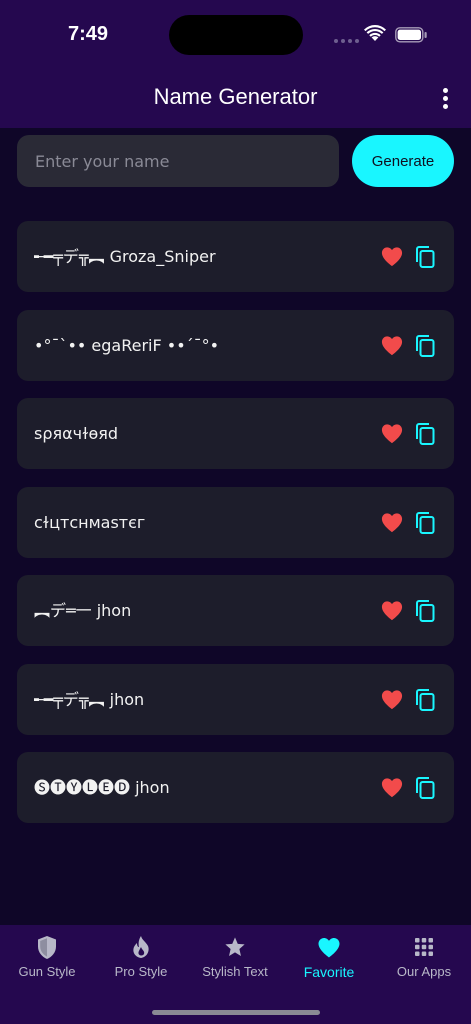  What do you see at coordinates (89, 699) in the screenshot?
I see `favorite-name: ╾━╤デ╦︻ jhon` at bounding box center [89, 699].